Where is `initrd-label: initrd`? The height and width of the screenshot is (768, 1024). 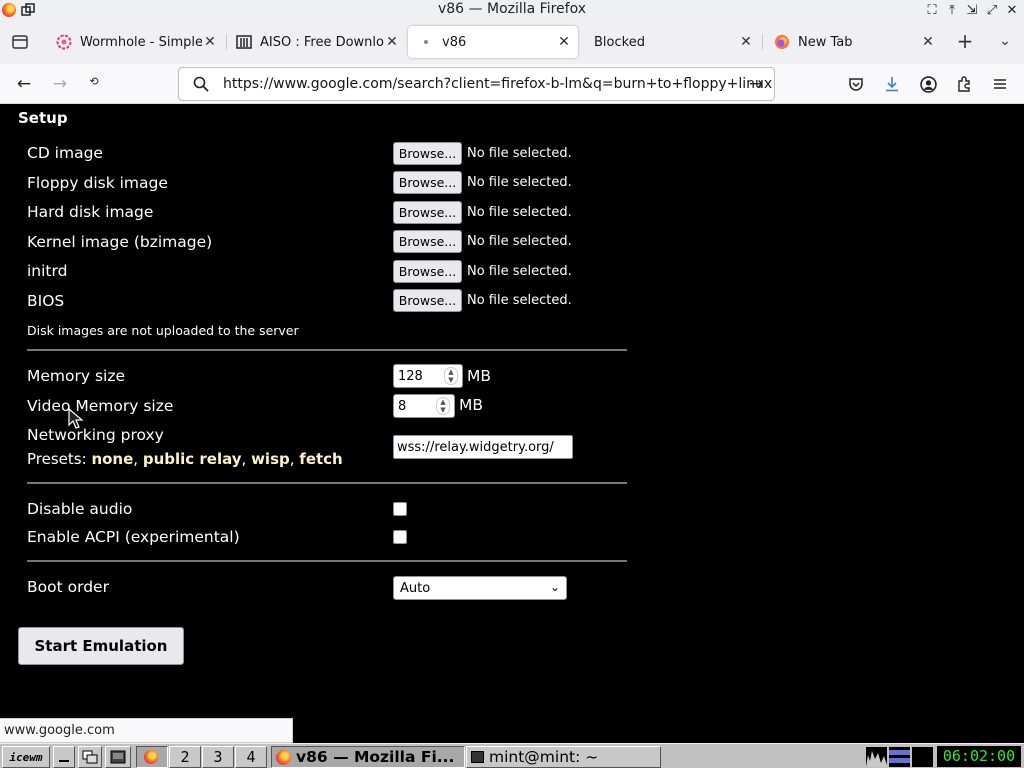 initrd-label: initrd is located at coordinates (47, 271).